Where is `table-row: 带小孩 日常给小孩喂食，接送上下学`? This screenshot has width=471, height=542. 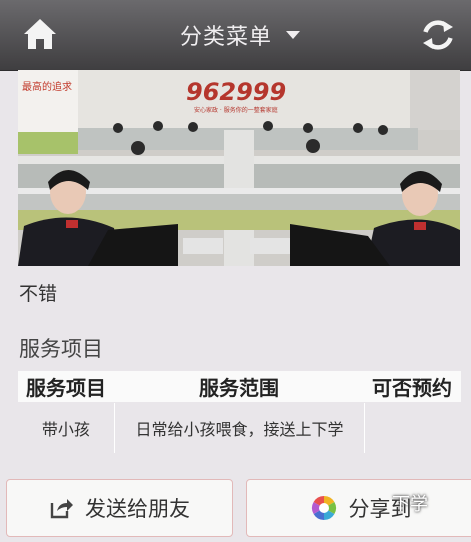
table-row: 带小孩 日常给小孩喂食，接送上下学 is located at coordinates (239, 428).